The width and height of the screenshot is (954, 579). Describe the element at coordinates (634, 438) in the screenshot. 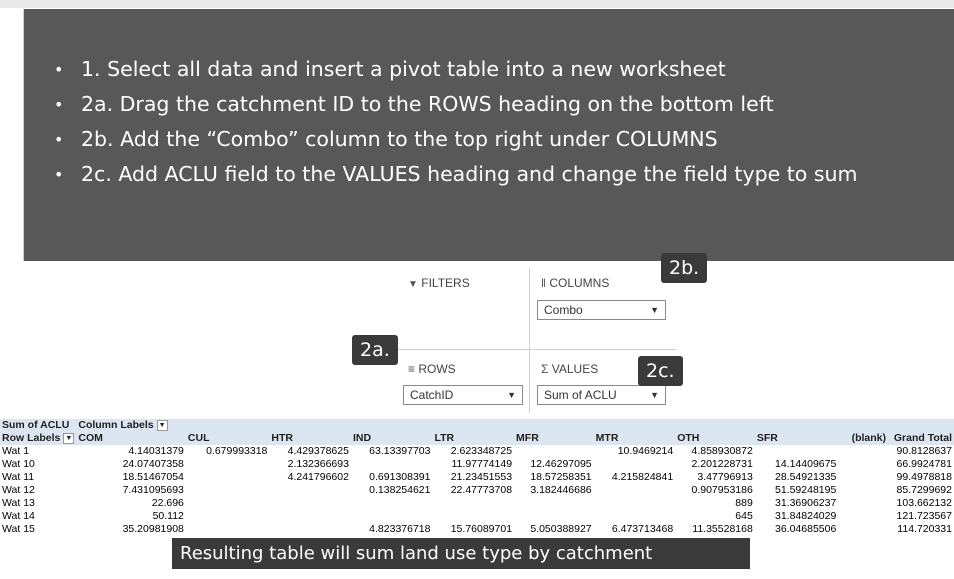

I see `column-header: MTR` at that location.